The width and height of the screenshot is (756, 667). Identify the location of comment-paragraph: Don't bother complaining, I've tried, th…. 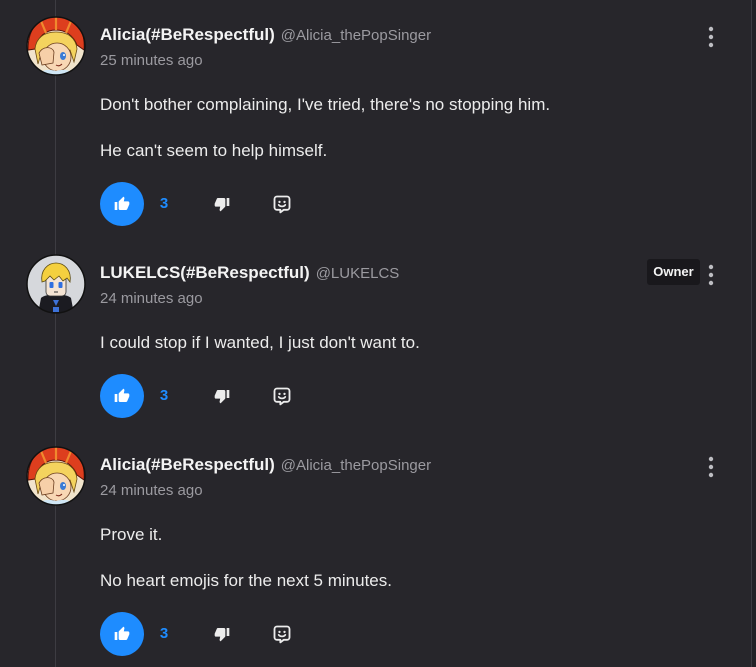
(325, 104).